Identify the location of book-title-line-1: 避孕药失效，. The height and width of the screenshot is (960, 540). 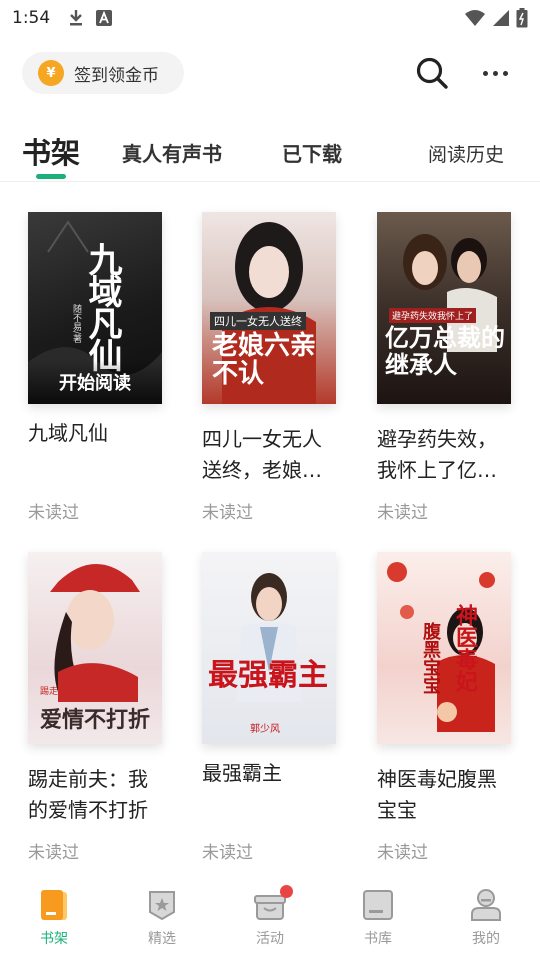
(437, 439).